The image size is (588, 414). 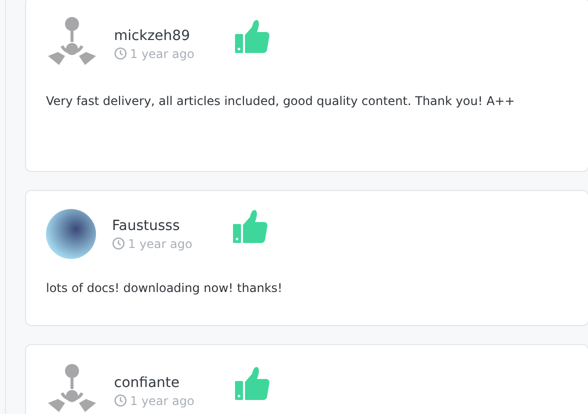 I want to click on author-name: confiante, so click(x=147, y=382).